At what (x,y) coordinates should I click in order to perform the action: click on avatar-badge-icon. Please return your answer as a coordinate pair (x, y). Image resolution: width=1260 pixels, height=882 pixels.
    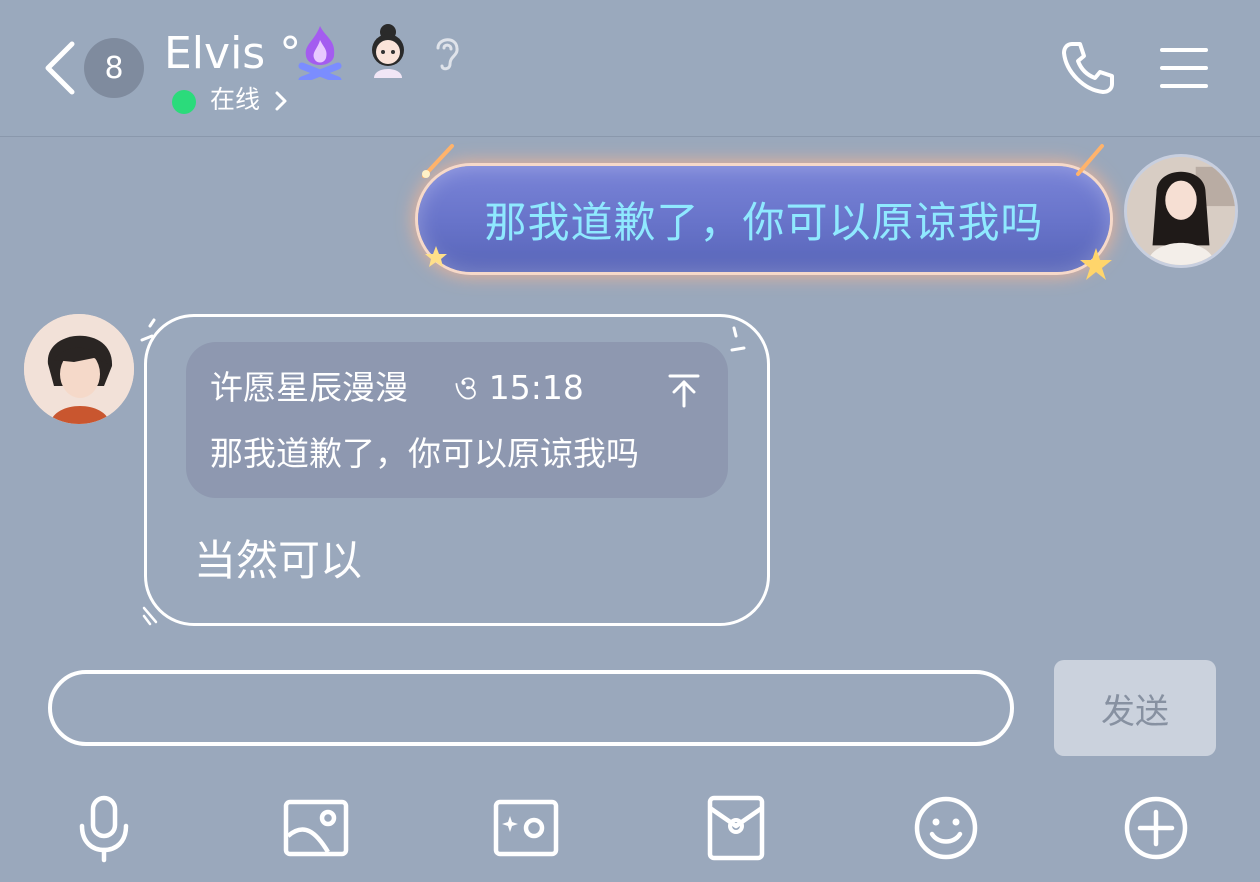
    Looking at the image, I should click on (388, 49).